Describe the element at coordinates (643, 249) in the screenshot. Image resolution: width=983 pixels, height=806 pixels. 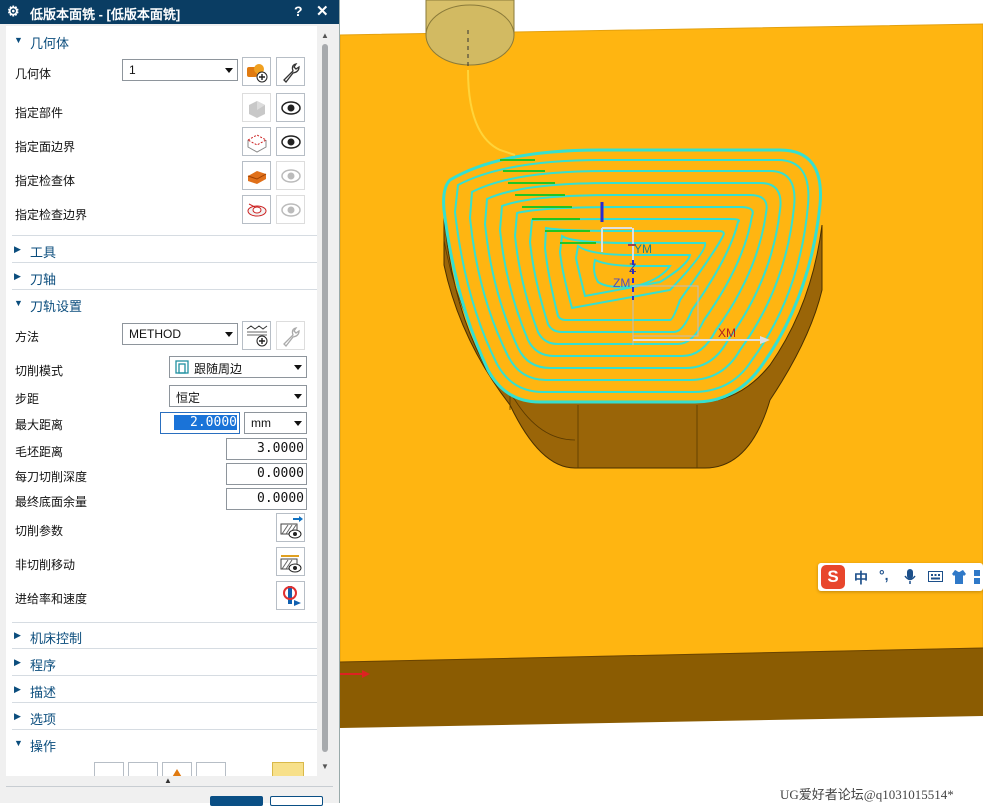
I see `svg-text: YM` at that location.